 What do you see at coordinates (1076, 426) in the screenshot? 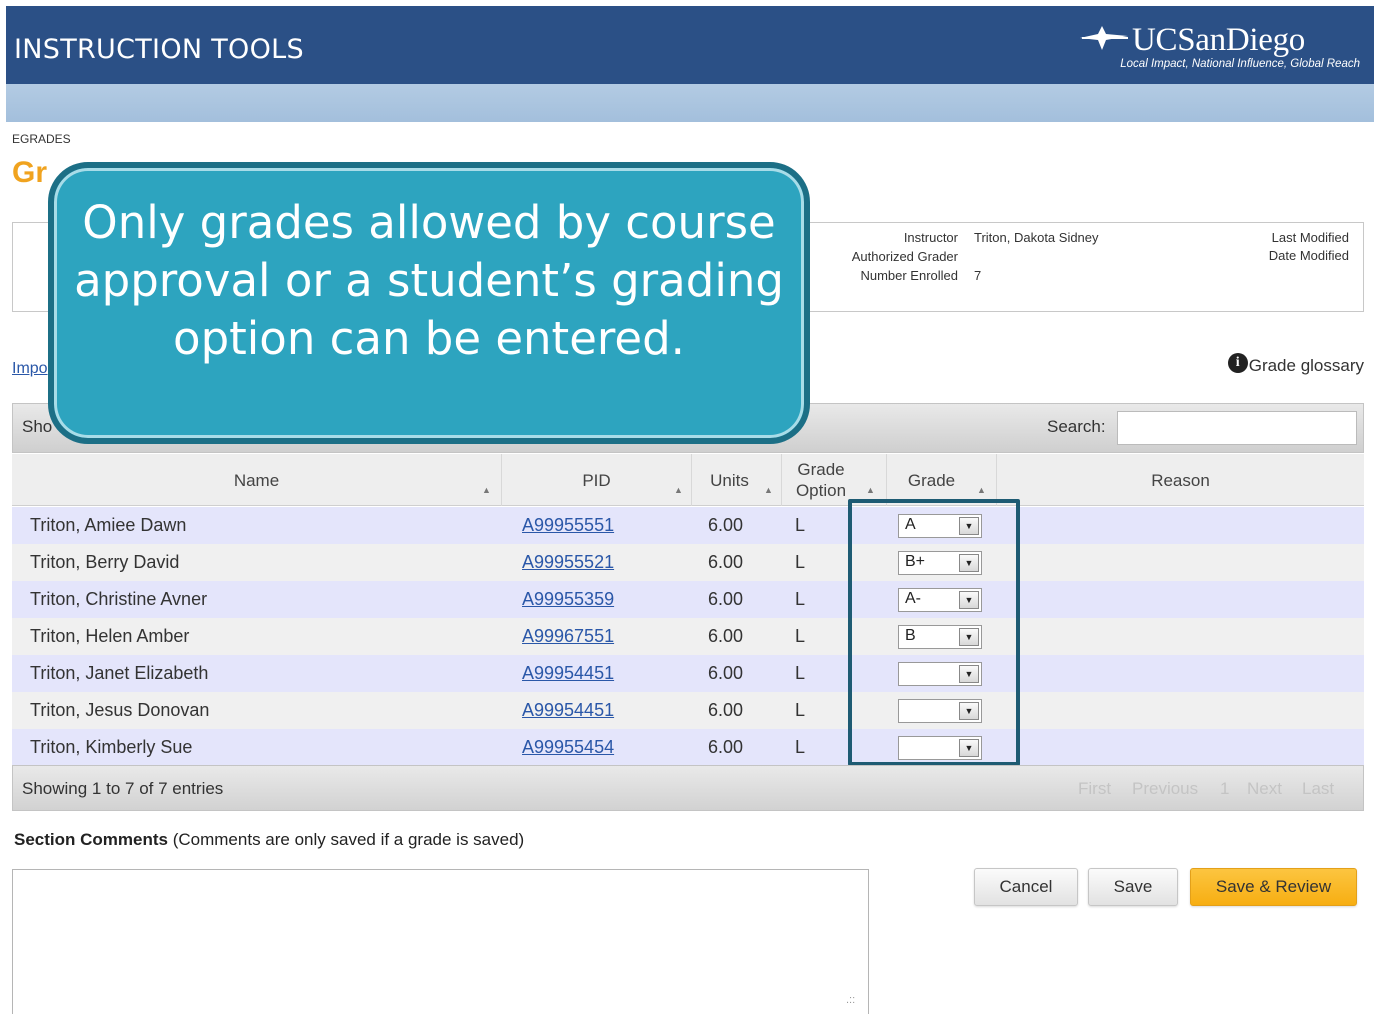
I see `search-label: Search:` at bounding box center [1076, 426].